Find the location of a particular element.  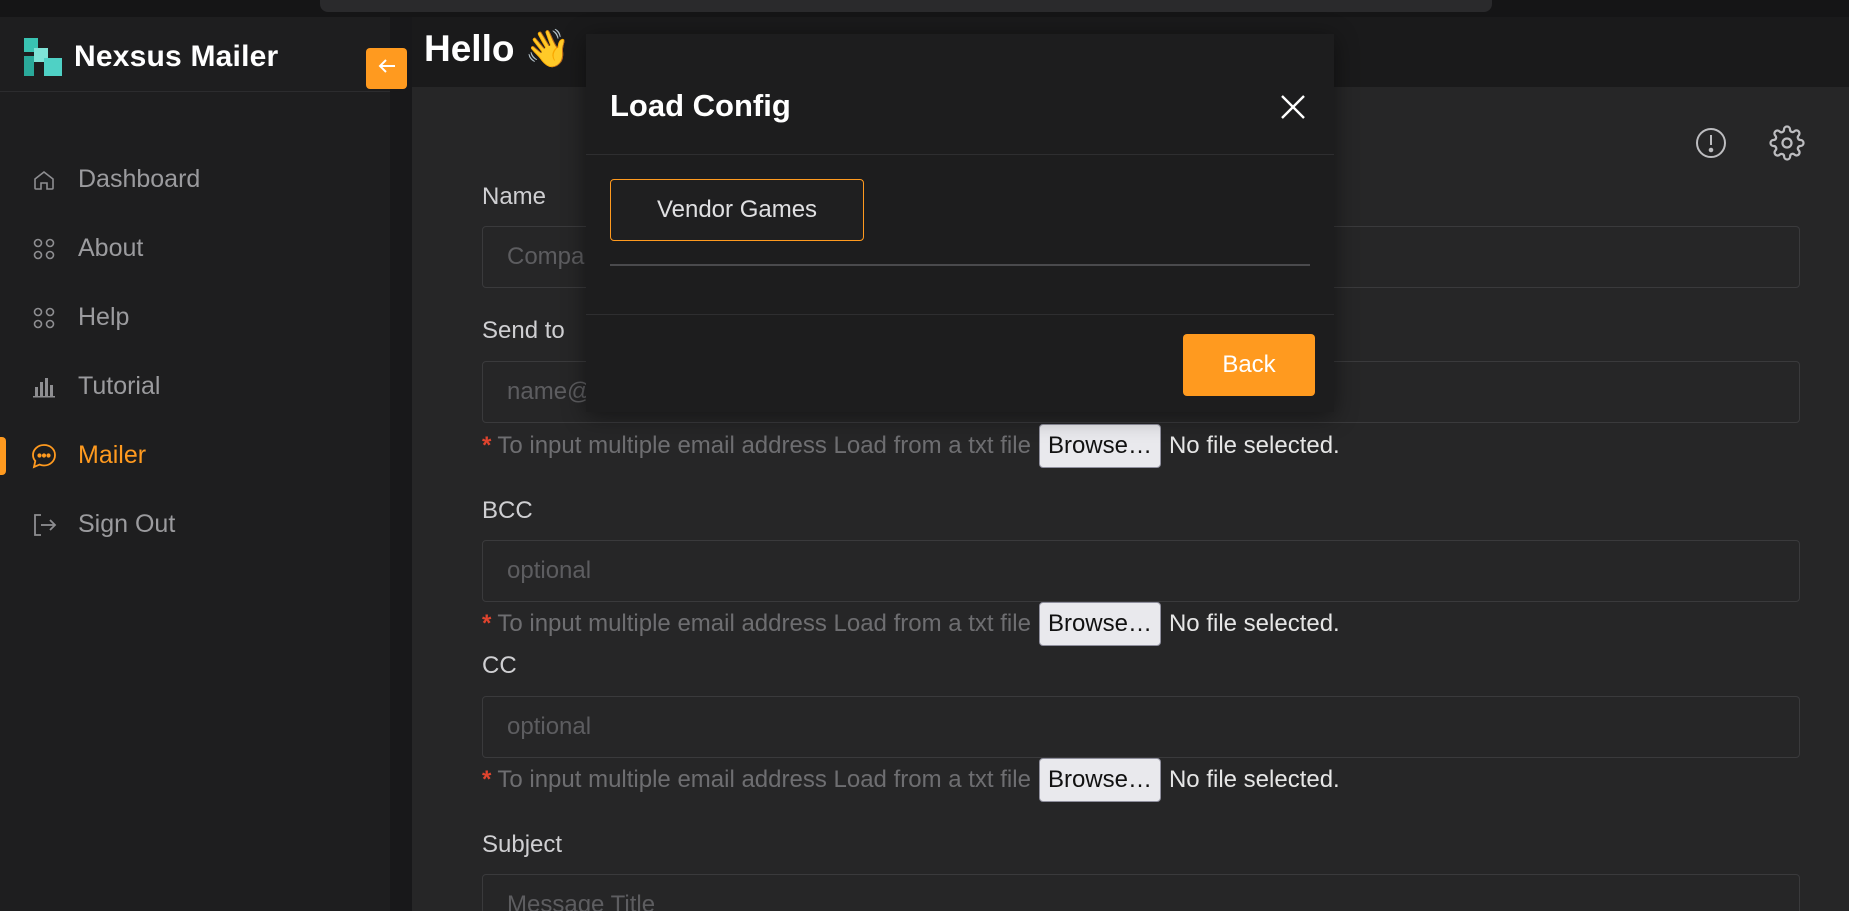

sidebar-item-label: Help is located at coordinates (104, 317).